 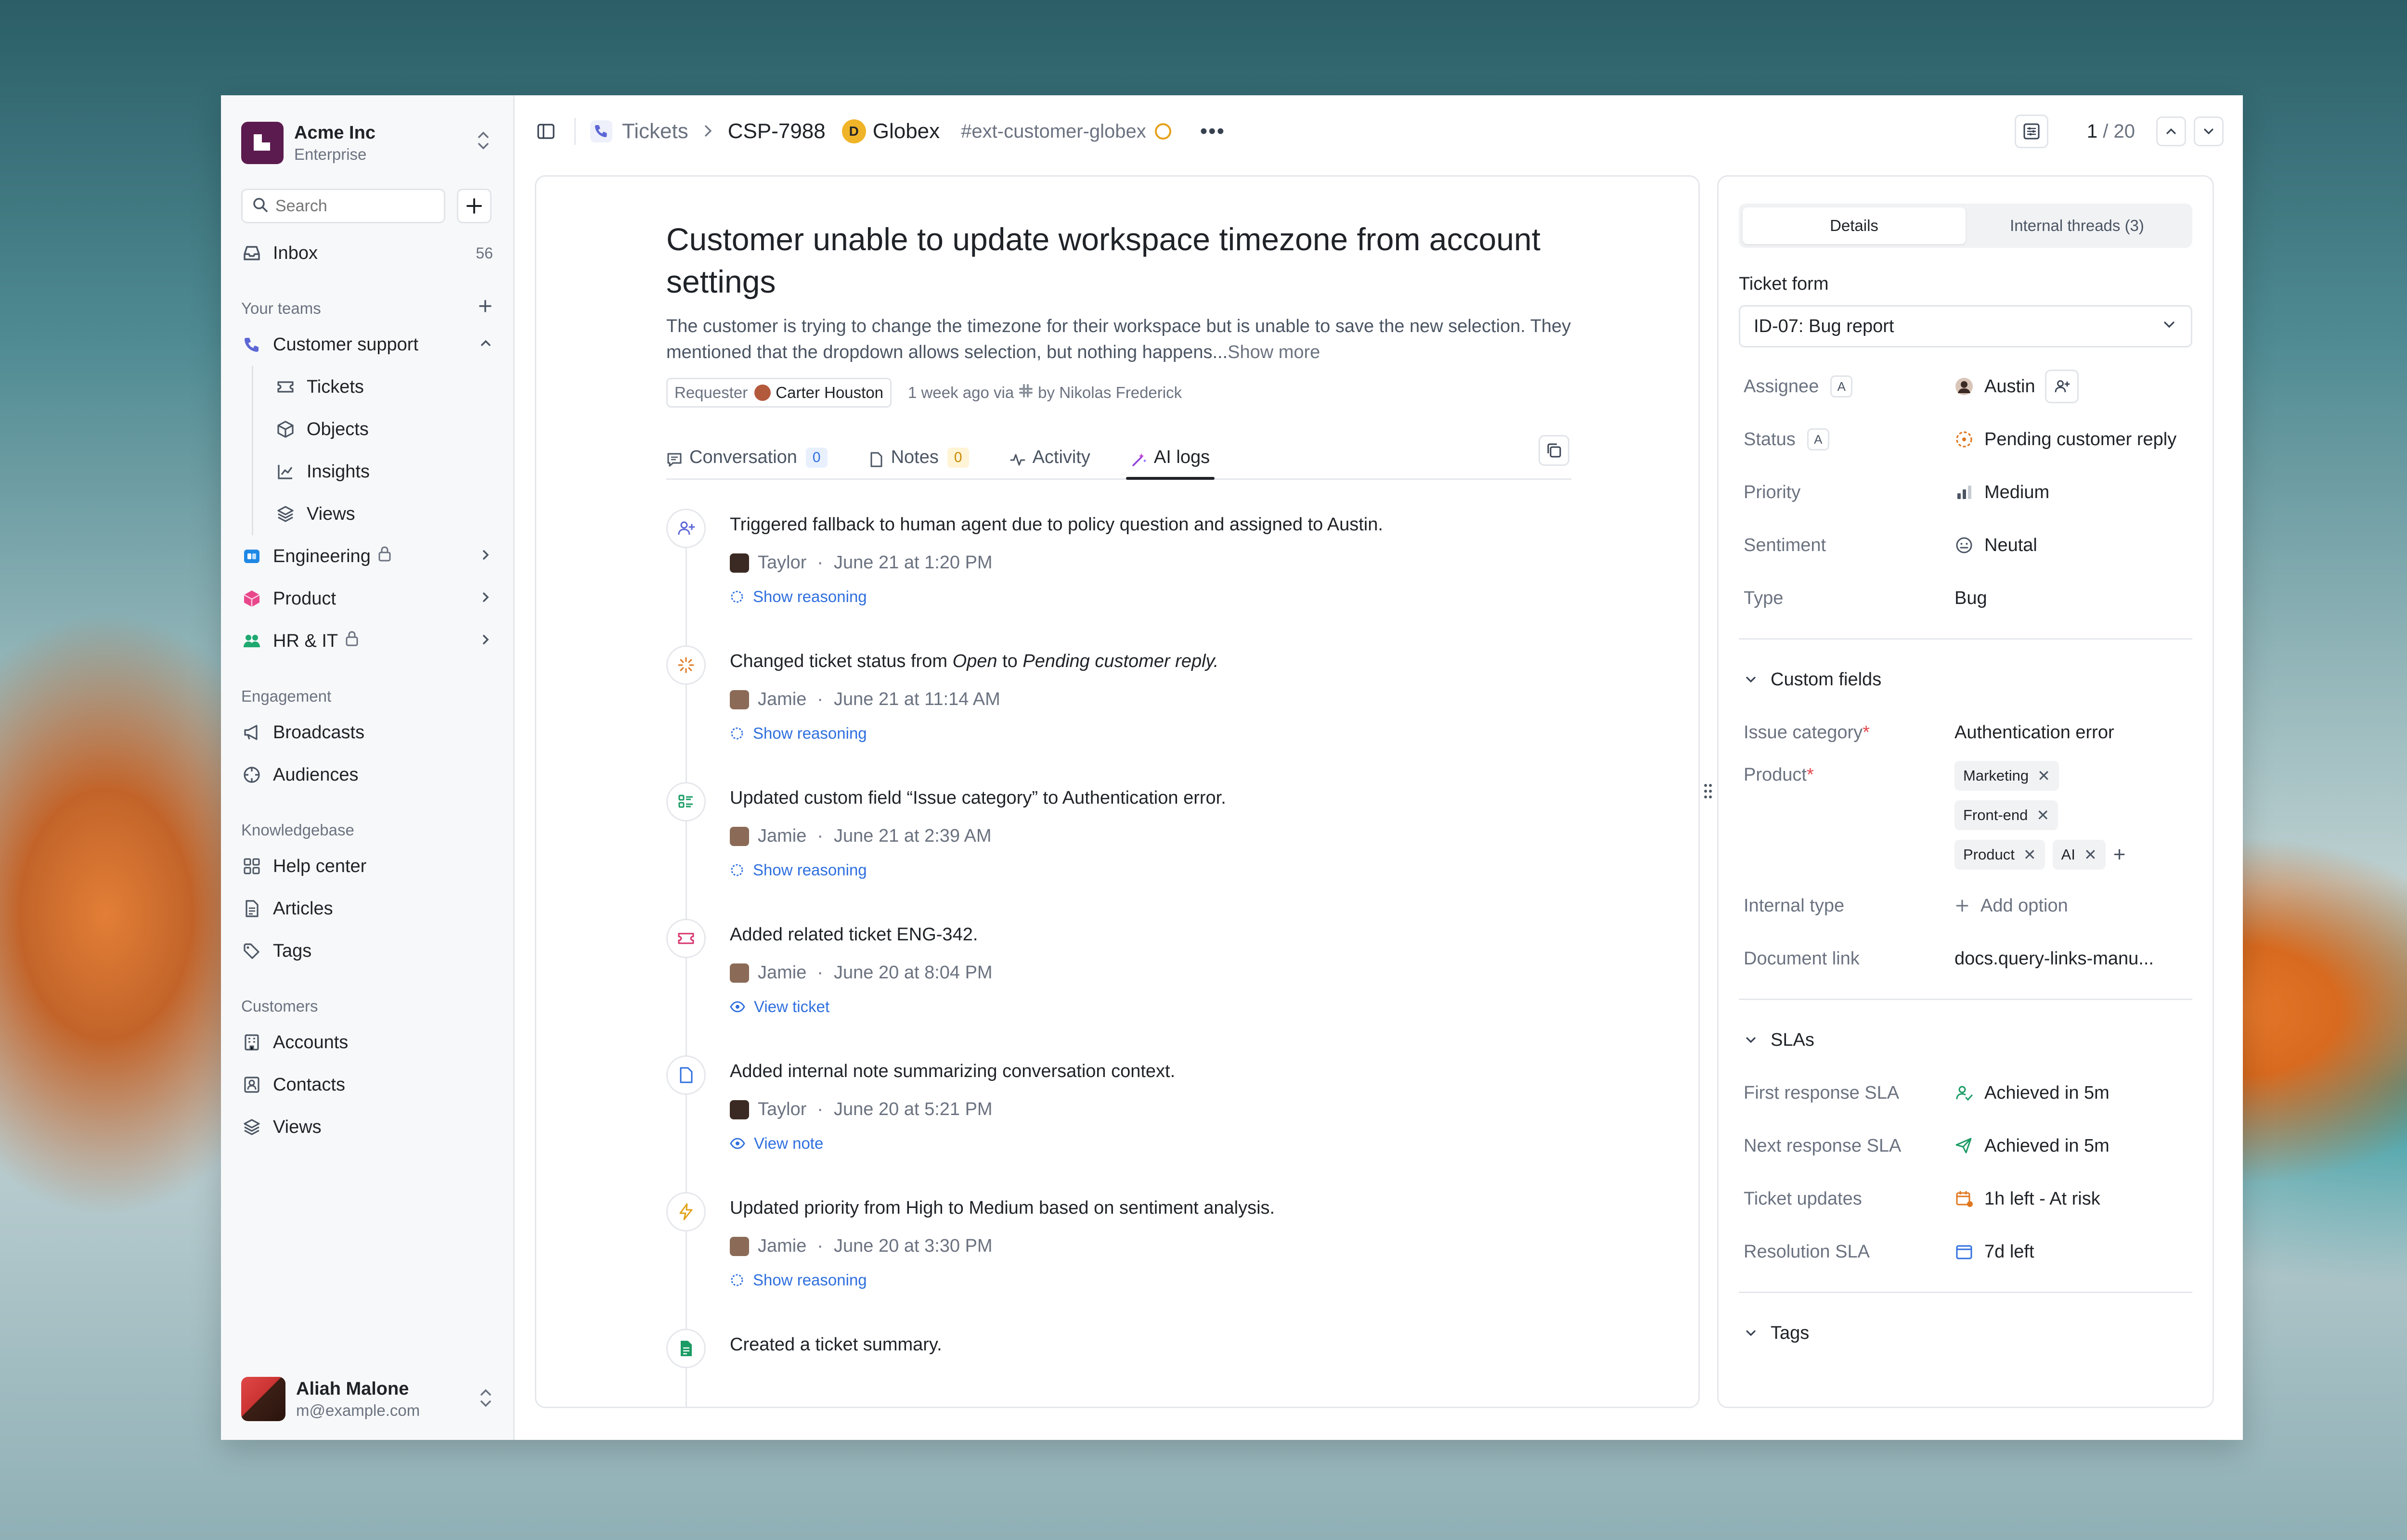 What do you see at coordinates (251, 866) in the screenshot?
I see `grid-icon` at bounding box center [251, 866].